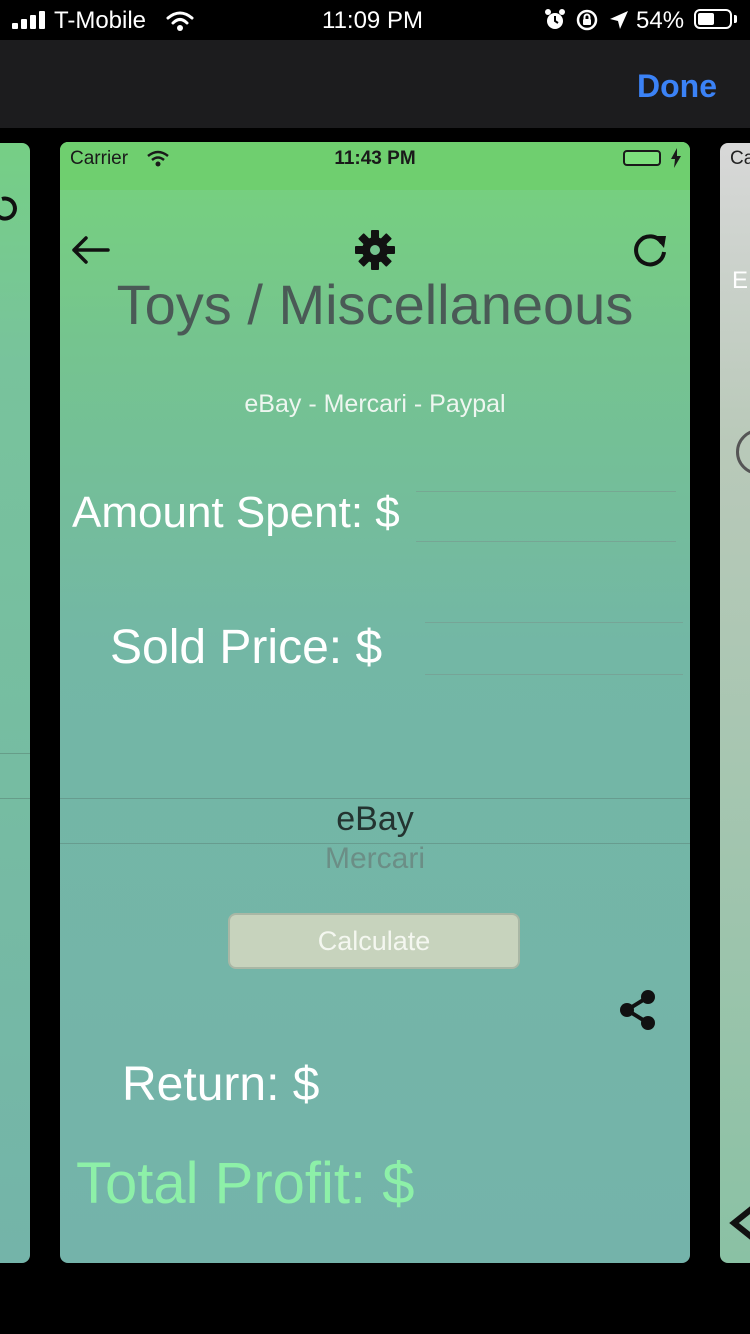  Describe the element at coordinates (374, 941) in the screenshot. I see `calculate-button: Calculate` at that location.